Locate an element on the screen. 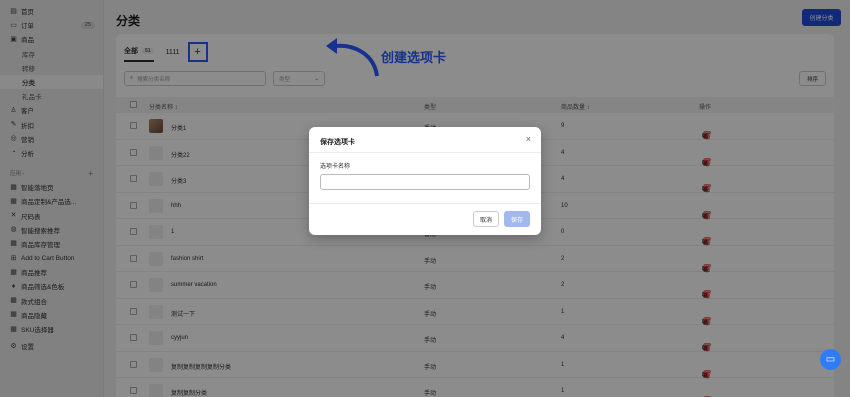  close-icon: × is located at coordinates (528, 139).